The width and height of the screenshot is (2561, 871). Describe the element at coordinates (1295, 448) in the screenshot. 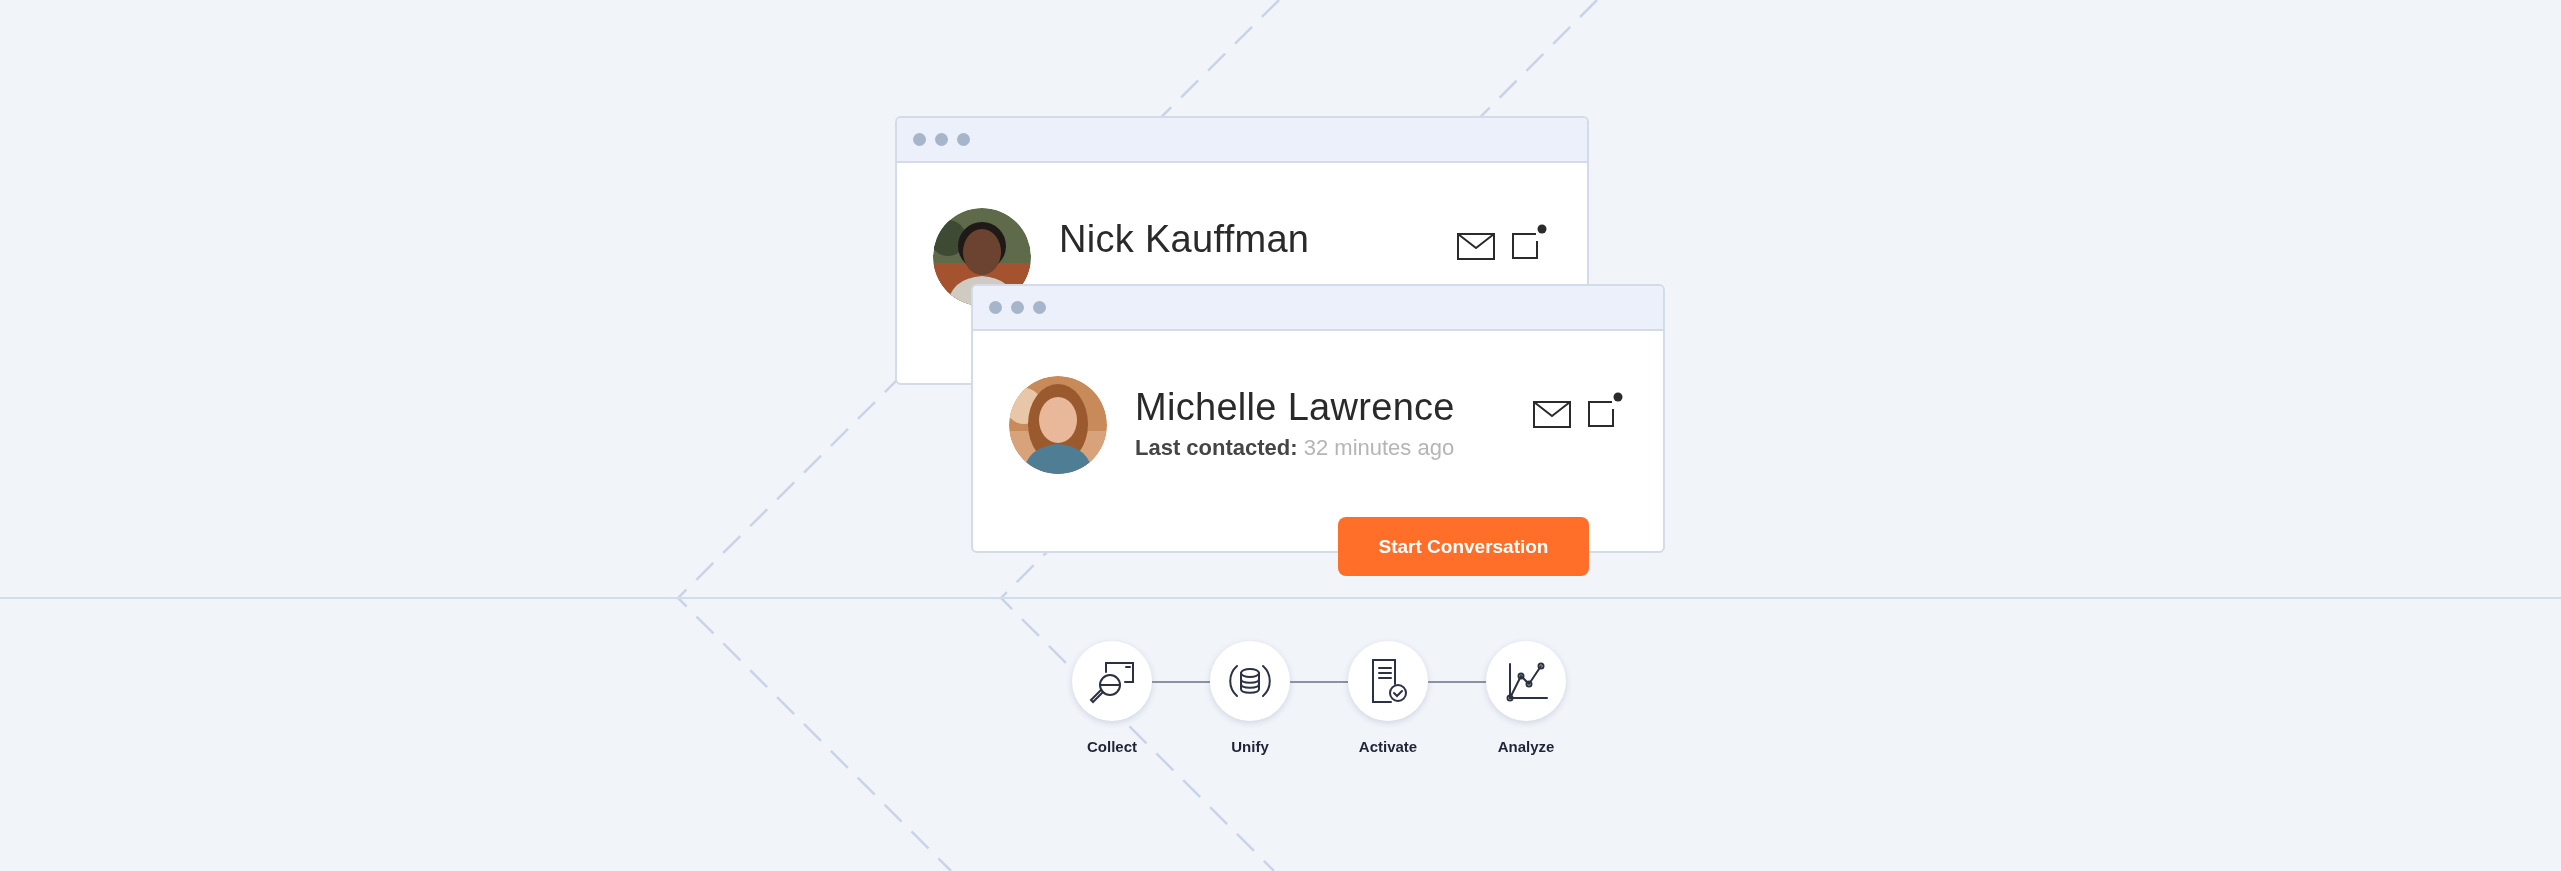

I see `last-contacted-text: Last contacted: 32 minutes ago` at that location.